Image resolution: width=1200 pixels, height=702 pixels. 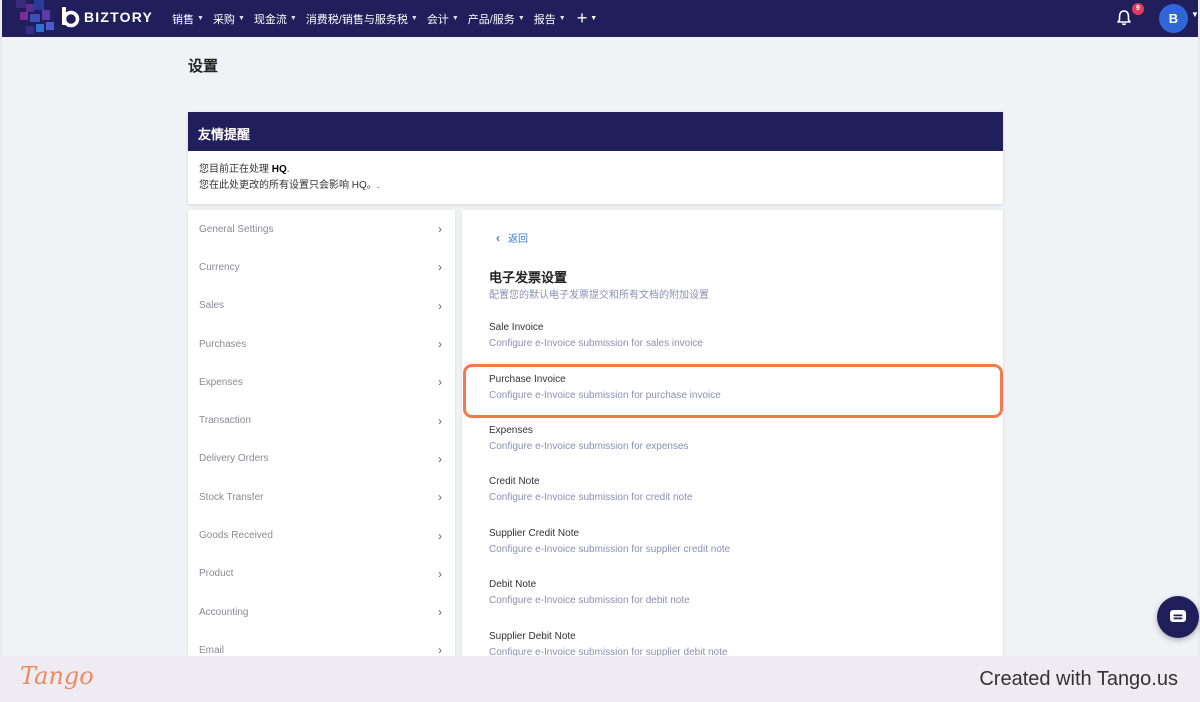 I want to click on sidebar-item-sales: Sales ›, so click(x=321, y=306).